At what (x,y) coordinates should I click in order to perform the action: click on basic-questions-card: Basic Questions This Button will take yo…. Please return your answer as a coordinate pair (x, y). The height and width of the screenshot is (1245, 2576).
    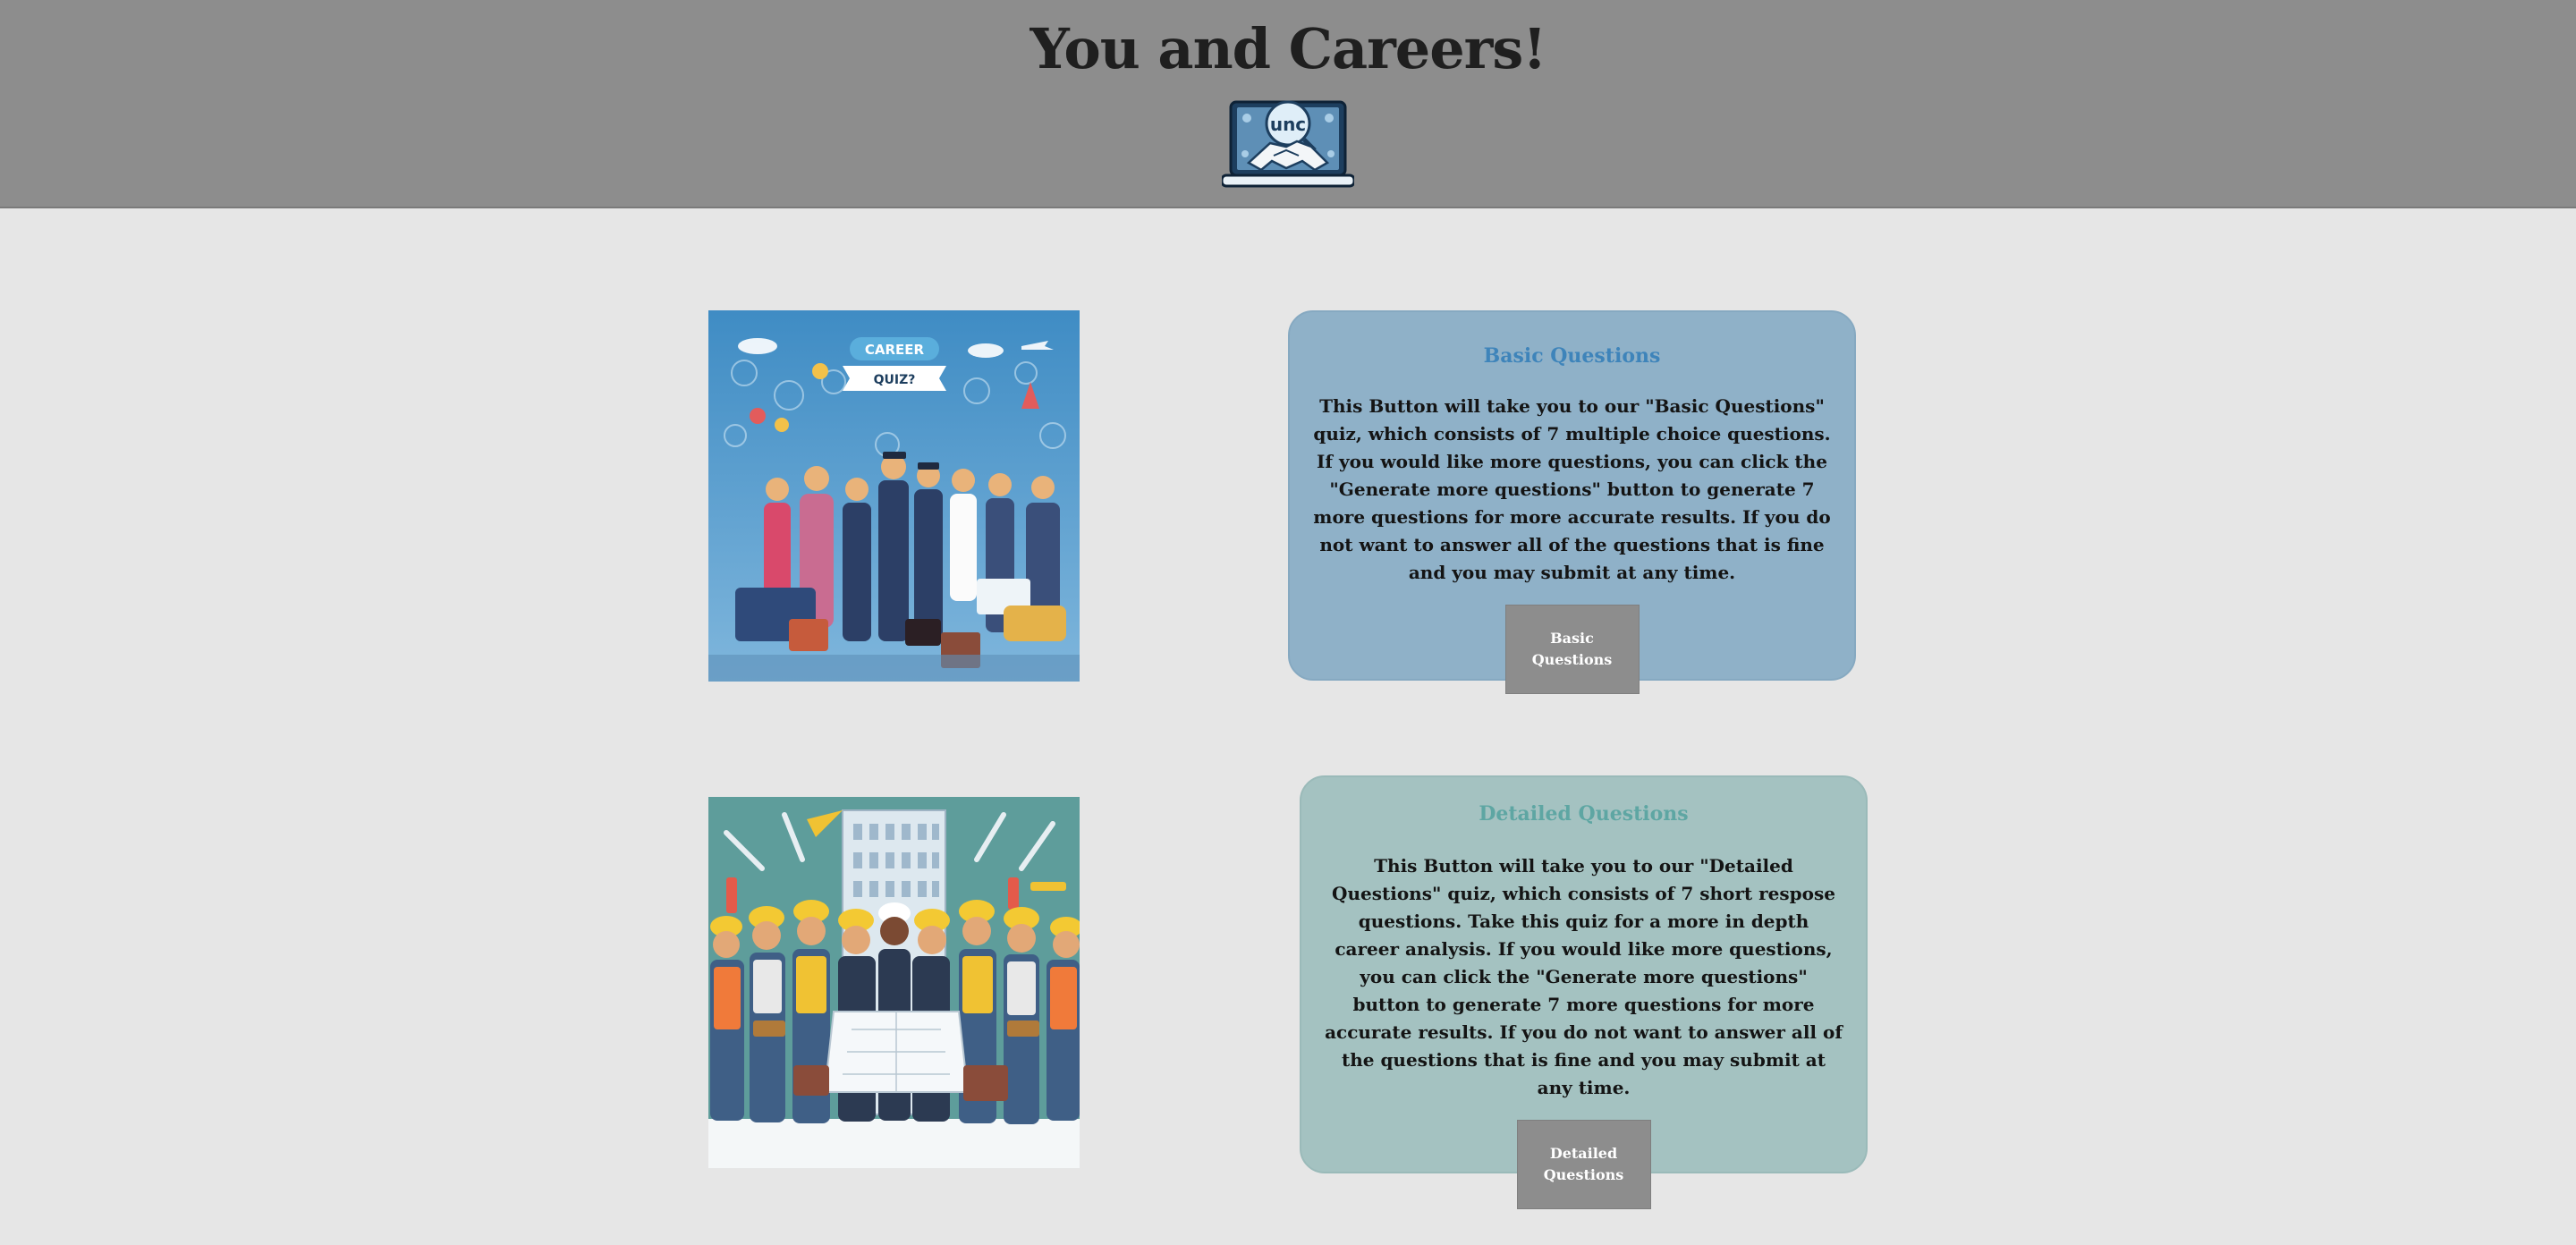
    Looking at the image, I should click on (1572, 502).